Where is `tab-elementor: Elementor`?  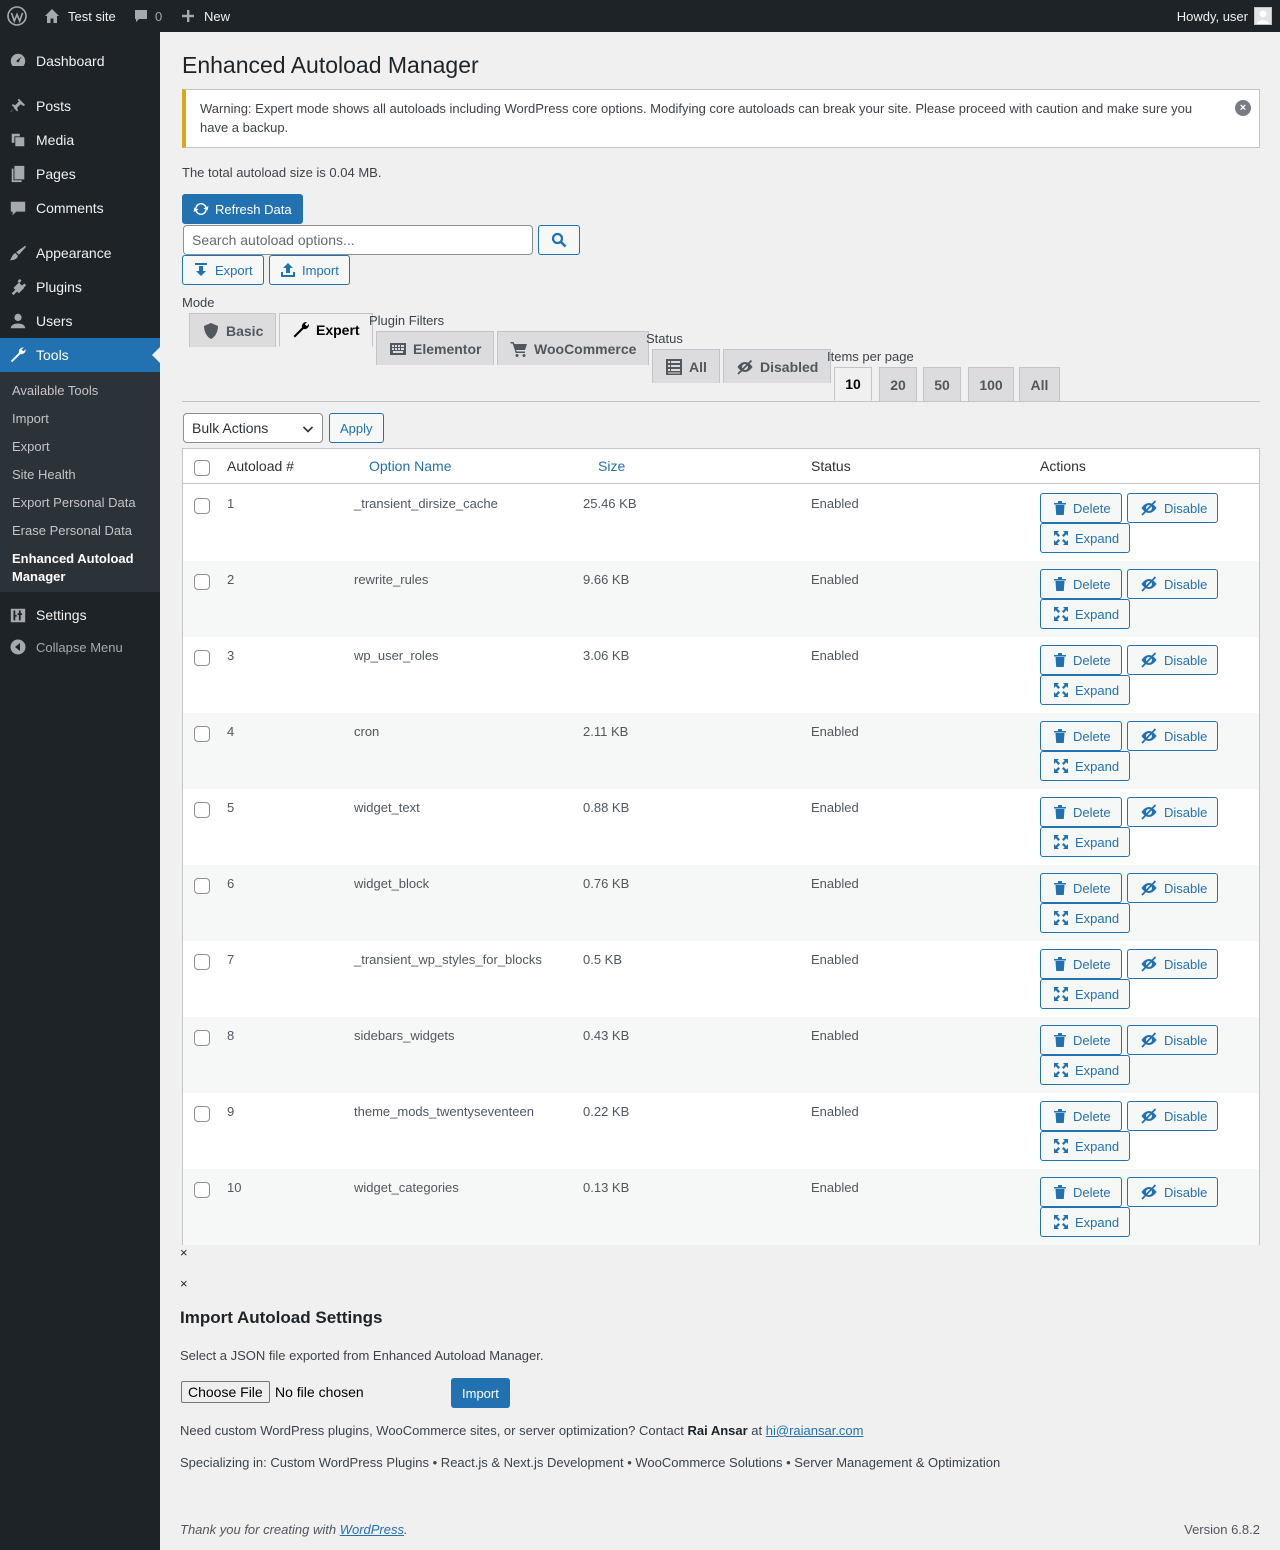
tab-elementor: Elementor is located at coordinates (435, 348).